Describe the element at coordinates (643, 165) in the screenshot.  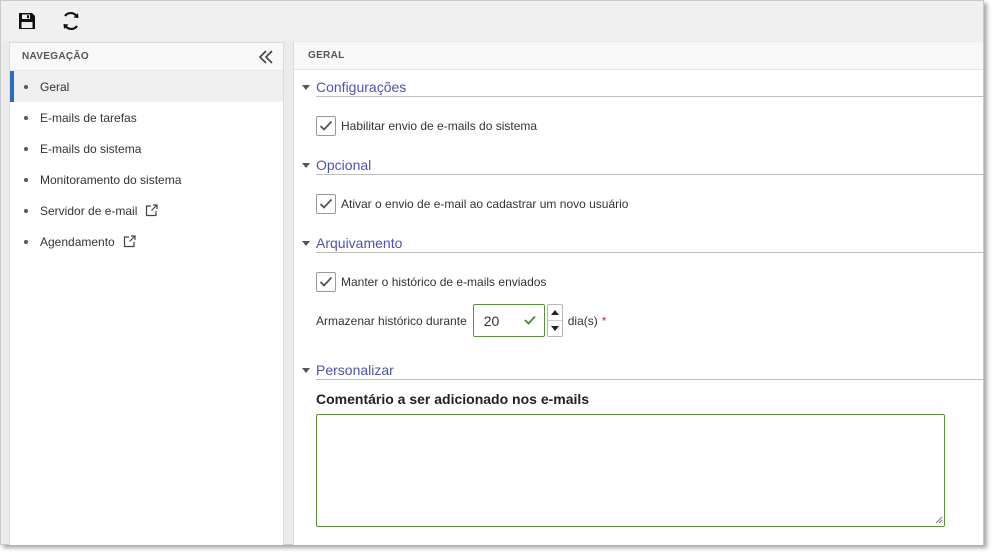
I see `section-optional-toggle: Opcional` at that location.